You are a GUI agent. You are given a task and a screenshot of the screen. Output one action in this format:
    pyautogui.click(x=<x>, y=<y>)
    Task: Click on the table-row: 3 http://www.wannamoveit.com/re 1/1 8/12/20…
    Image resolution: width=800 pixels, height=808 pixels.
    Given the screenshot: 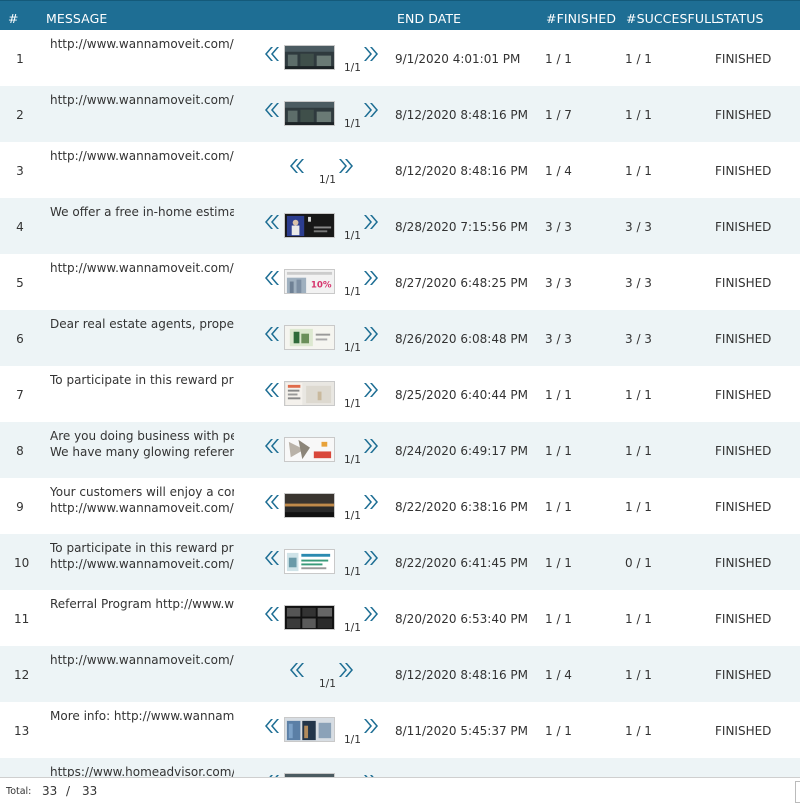 What is the action you would take?
    pyautogui.click(x=400, y=170)
    